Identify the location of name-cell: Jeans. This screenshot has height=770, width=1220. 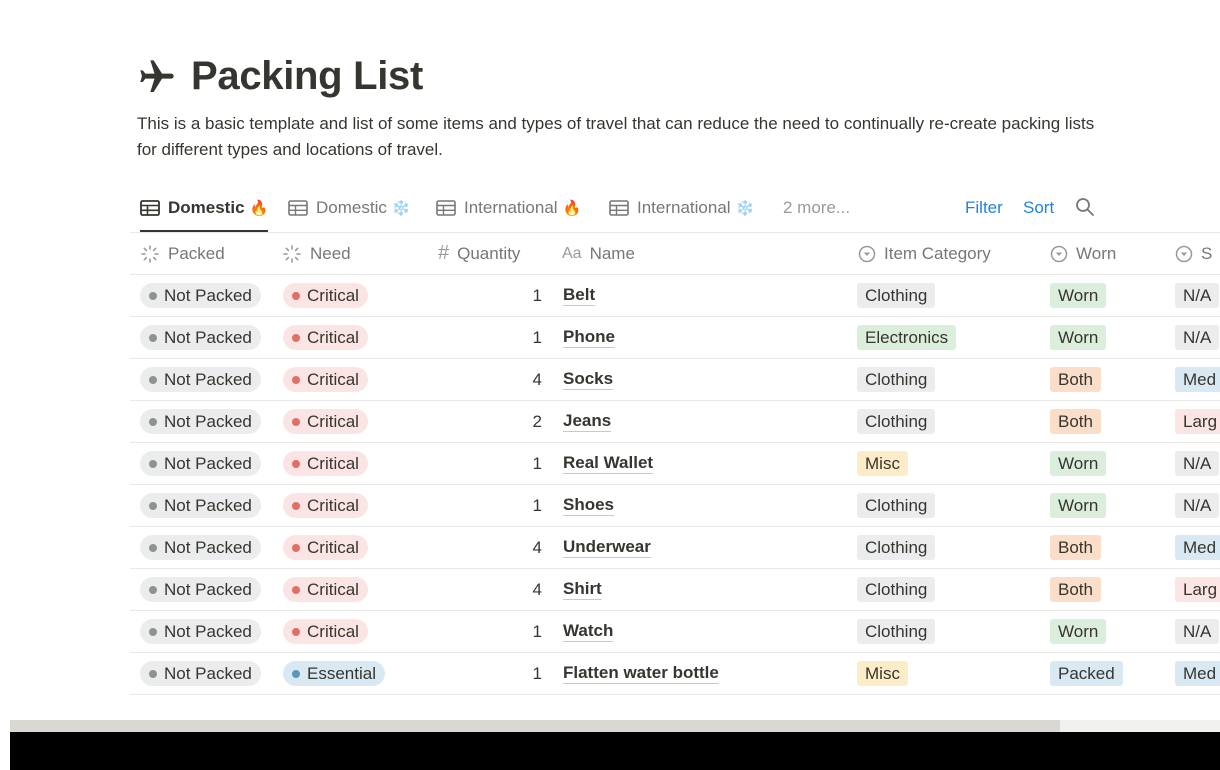
(587, 421).